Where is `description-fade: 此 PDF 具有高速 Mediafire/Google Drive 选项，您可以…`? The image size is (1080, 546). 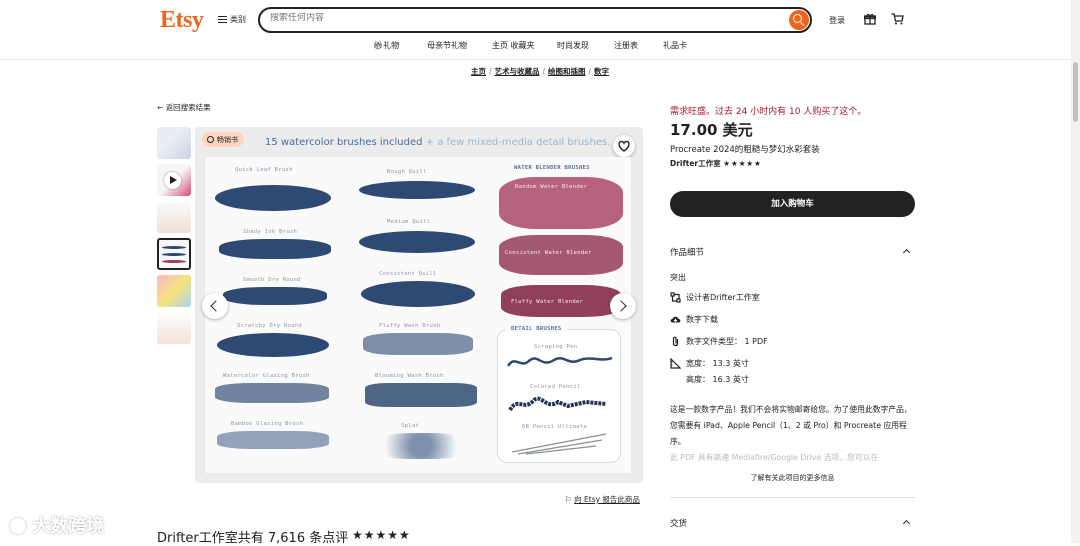
description-fade: 此 PDF 具有高速 Mediafire/Google Drive 选项，您可以… is located at coordinates (774, 457).